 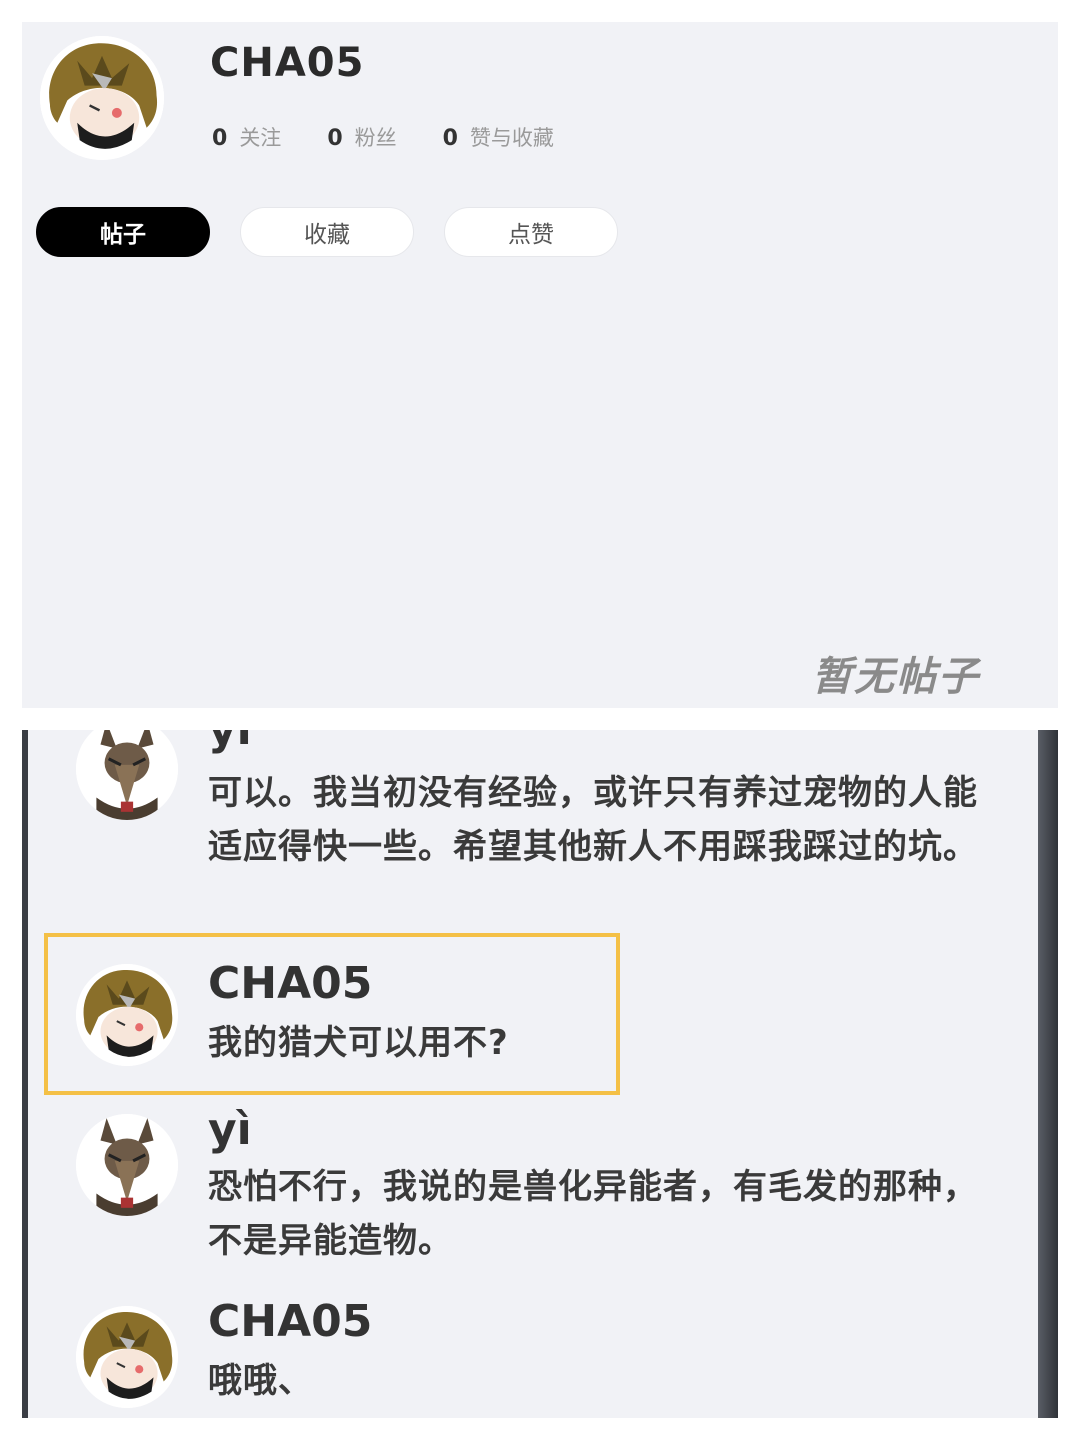 I want to click on profile-tabs: 帖子 收藏 点赞, so click(x=327, y=232).